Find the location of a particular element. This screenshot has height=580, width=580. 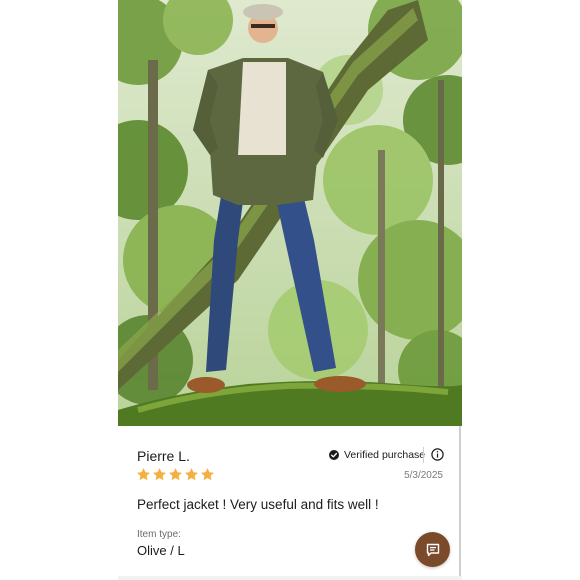

info-icon is located at coordinates (437, 454).